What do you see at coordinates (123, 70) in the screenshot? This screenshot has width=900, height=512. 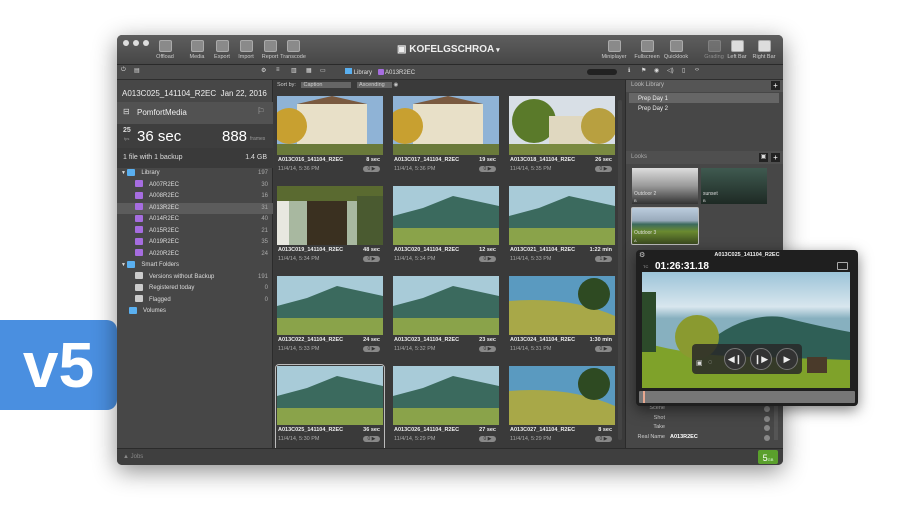 I see `power-icon: ⏻` at bounding box center [123, 70].